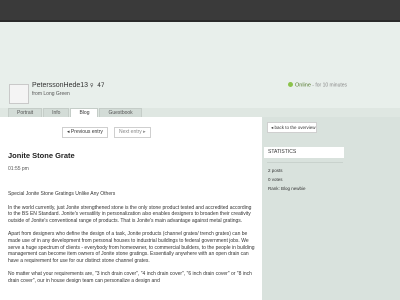  What do you see at coordinates (84, 112) in the screenshot?
I see `tab-blog: Blog` at bounding box center [84, 112].